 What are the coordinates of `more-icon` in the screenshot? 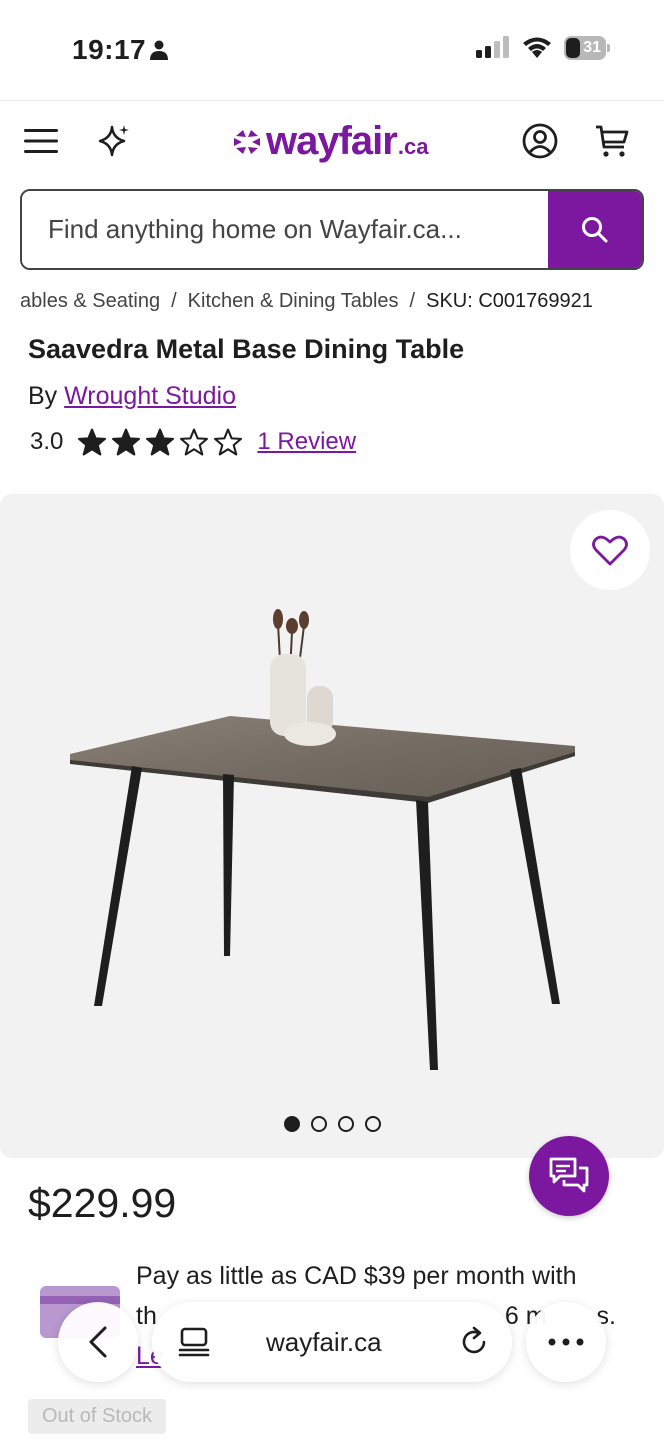 It's located at (566, 1342).